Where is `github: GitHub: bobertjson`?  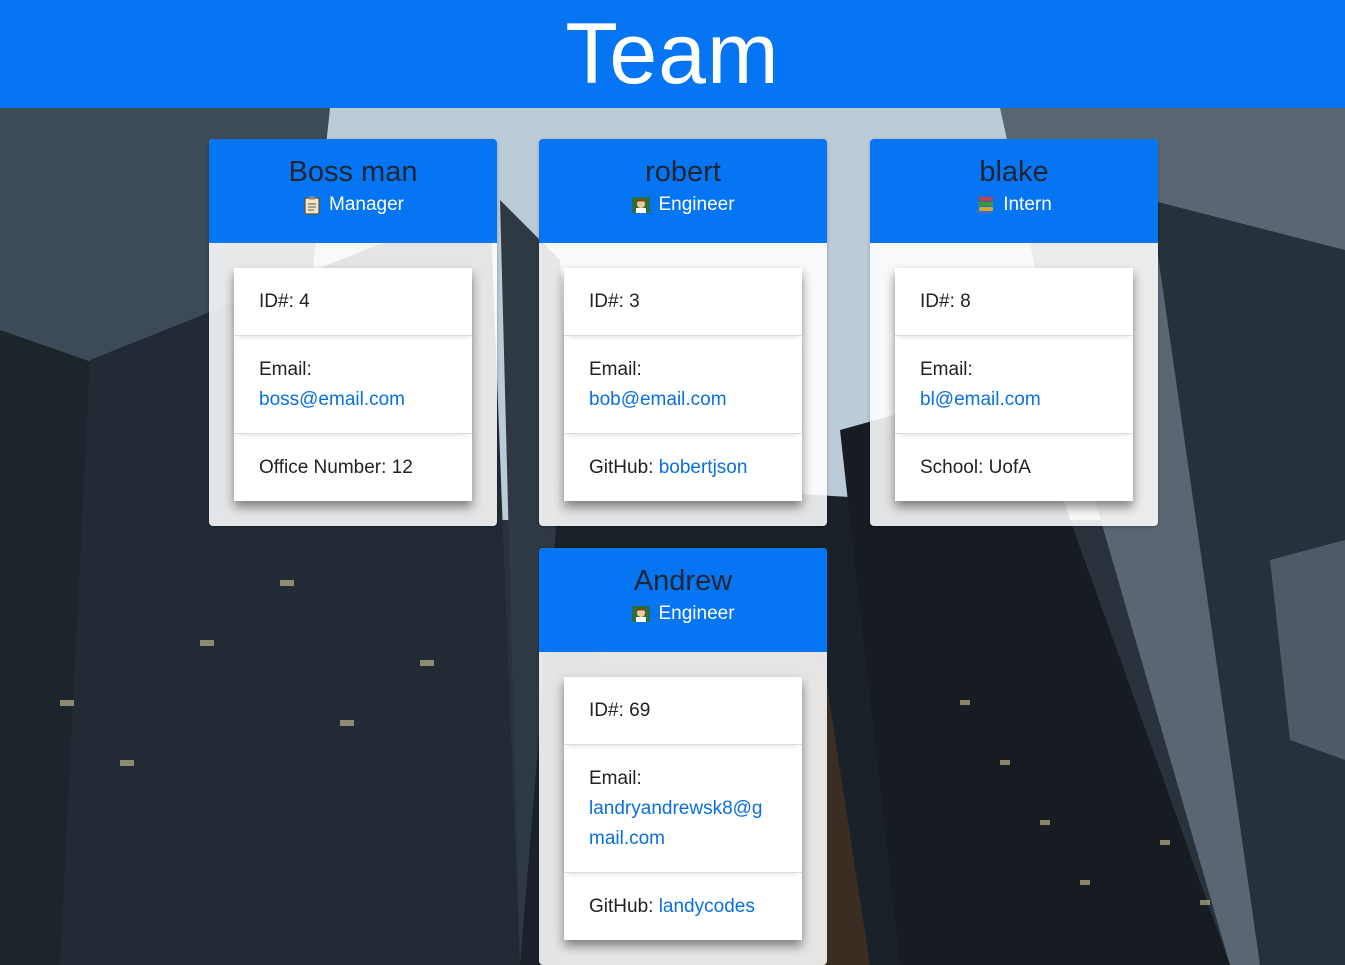
github: GitHub: bobertjson is located at coordinates (683, 467).